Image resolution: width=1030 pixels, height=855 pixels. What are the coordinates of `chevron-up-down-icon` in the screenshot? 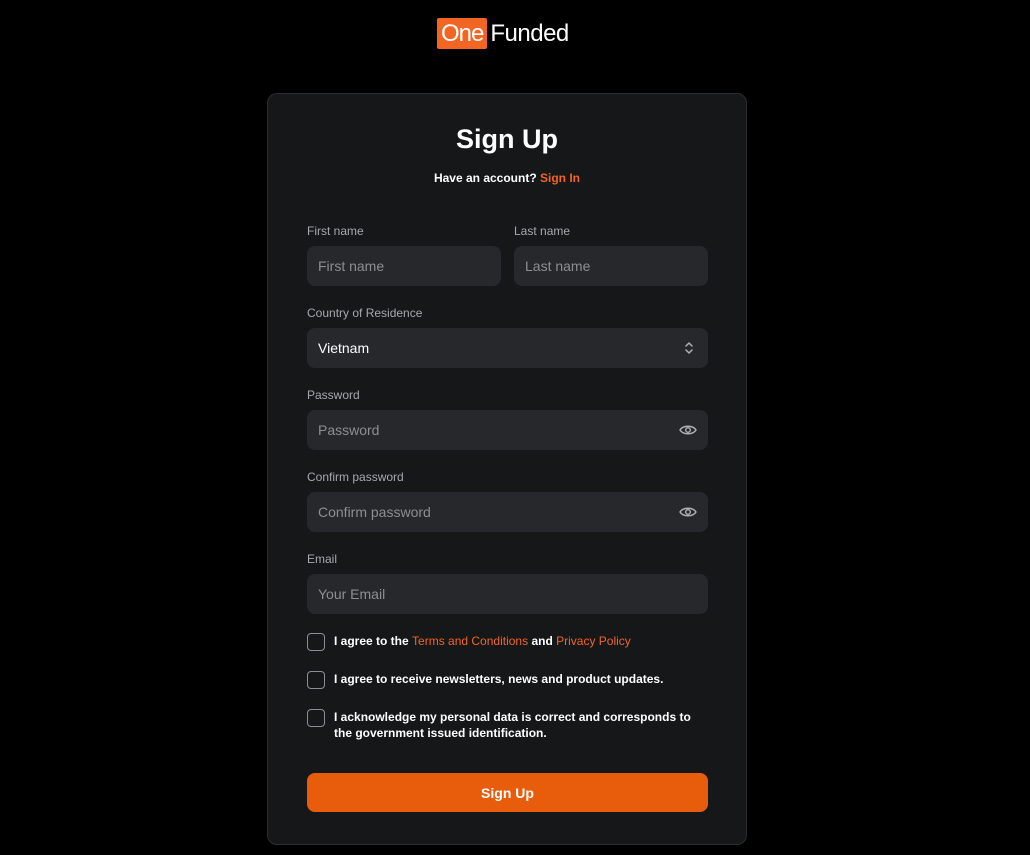 It's located at (689, 348).